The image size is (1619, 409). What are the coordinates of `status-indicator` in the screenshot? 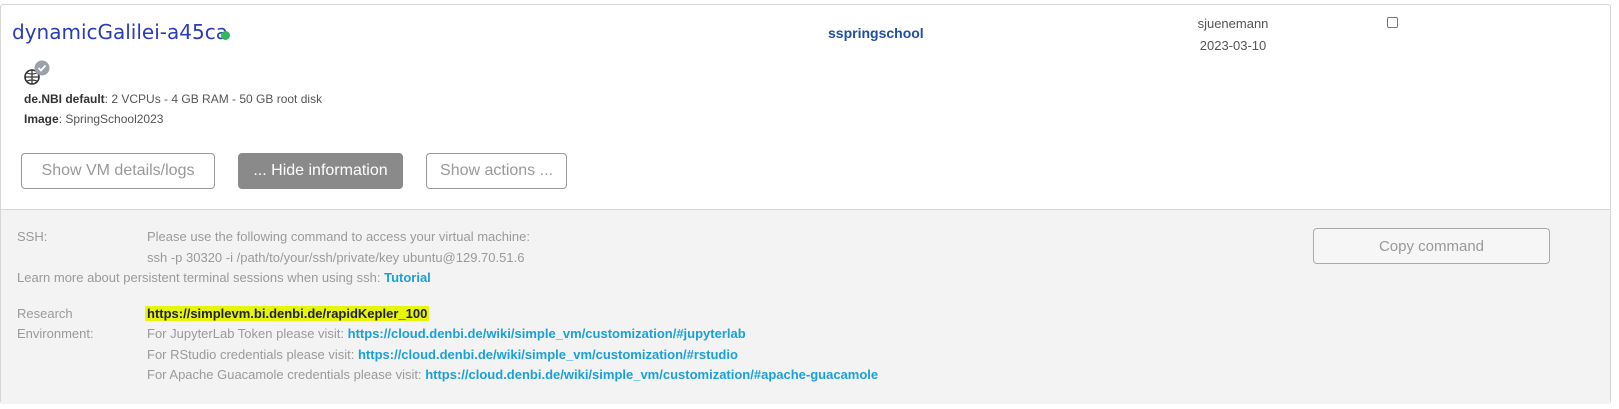 It's located at (225, 35).